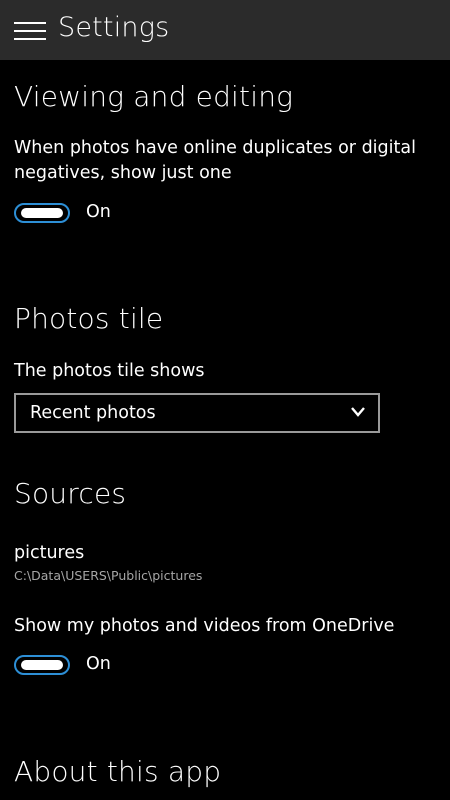 This screenshot has width=450, height=800. Describe the element at coordinates (154, 96) in the screenshot. I see `section-heading-viewing-editing: Viewing and editing` at that location.